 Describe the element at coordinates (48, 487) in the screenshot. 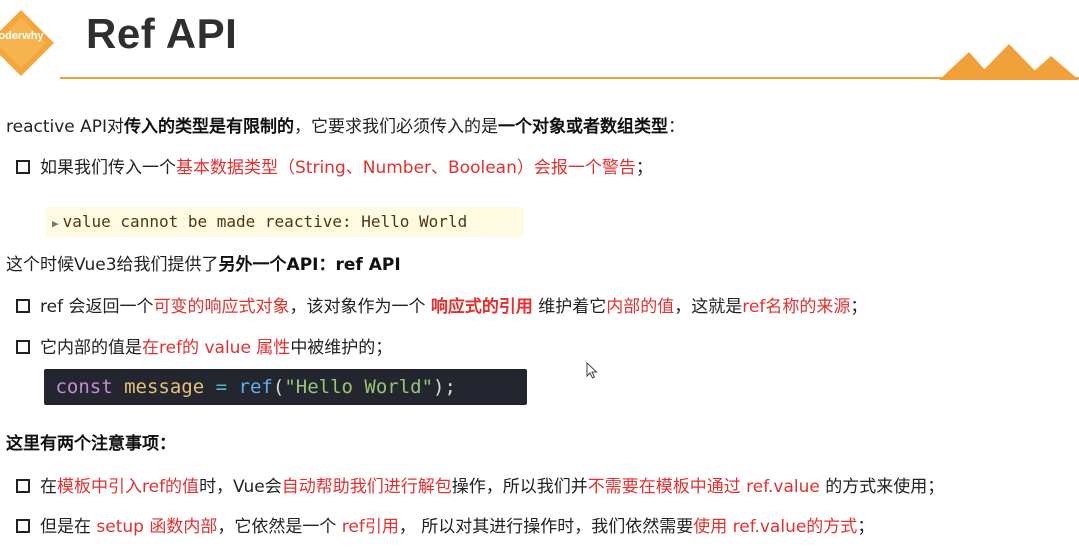

I see `note1-text-1: 在` at that location.